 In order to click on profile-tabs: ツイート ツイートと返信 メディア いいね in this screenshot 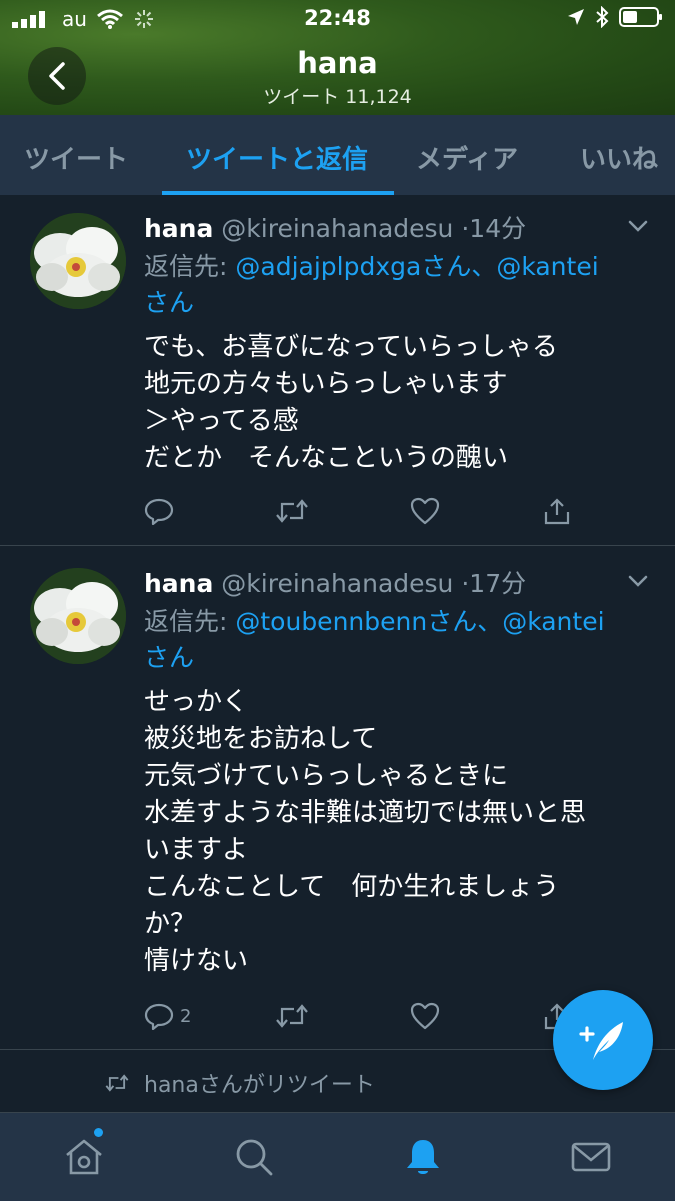, I will do `click(337, 155)`.